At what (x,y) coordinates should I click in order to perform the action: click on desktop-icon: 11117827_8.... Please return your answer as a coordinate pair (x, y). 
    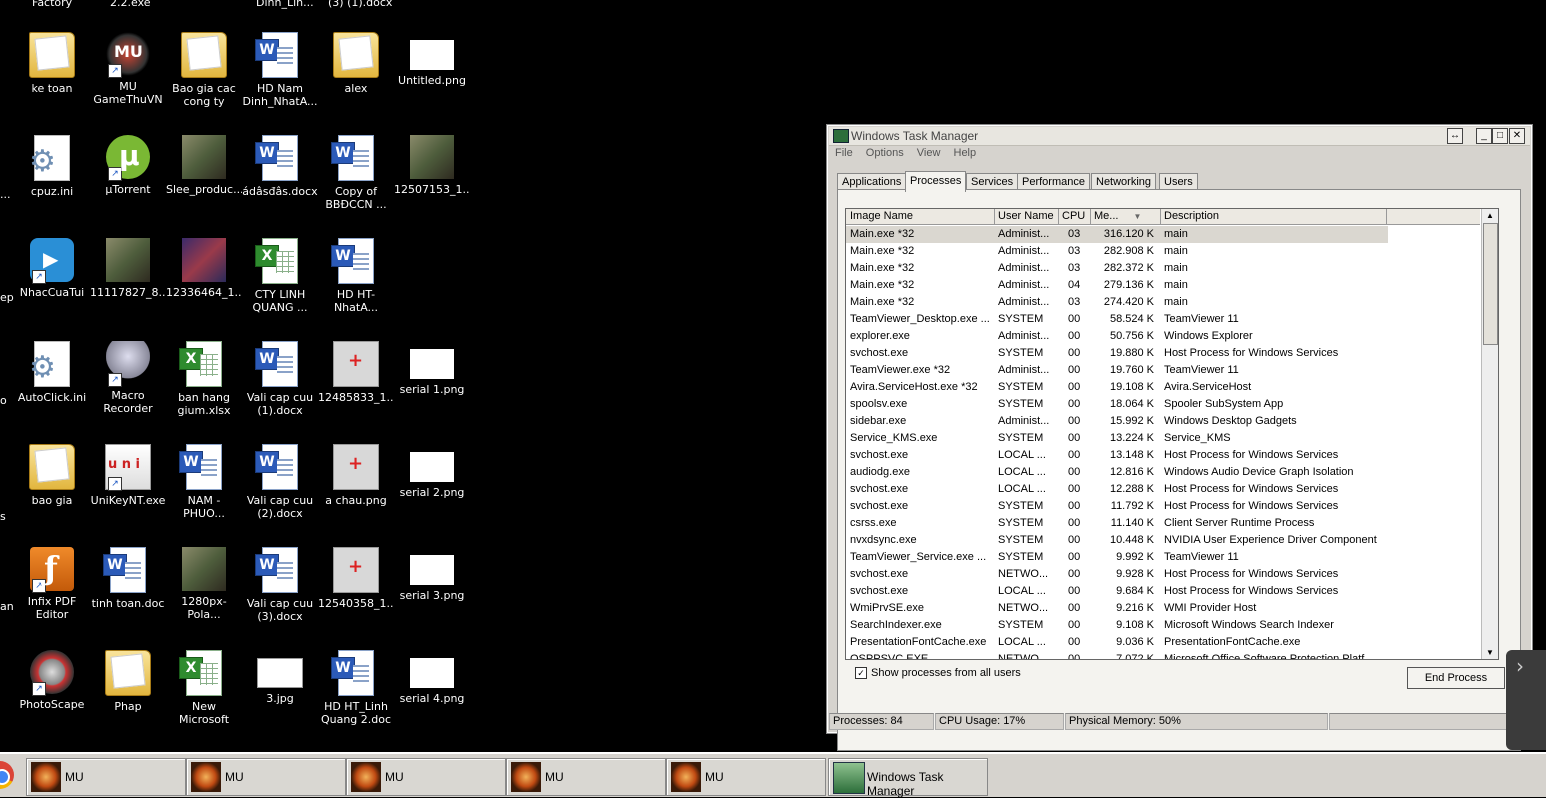
    Looking at the image, I should click on (128, 268).